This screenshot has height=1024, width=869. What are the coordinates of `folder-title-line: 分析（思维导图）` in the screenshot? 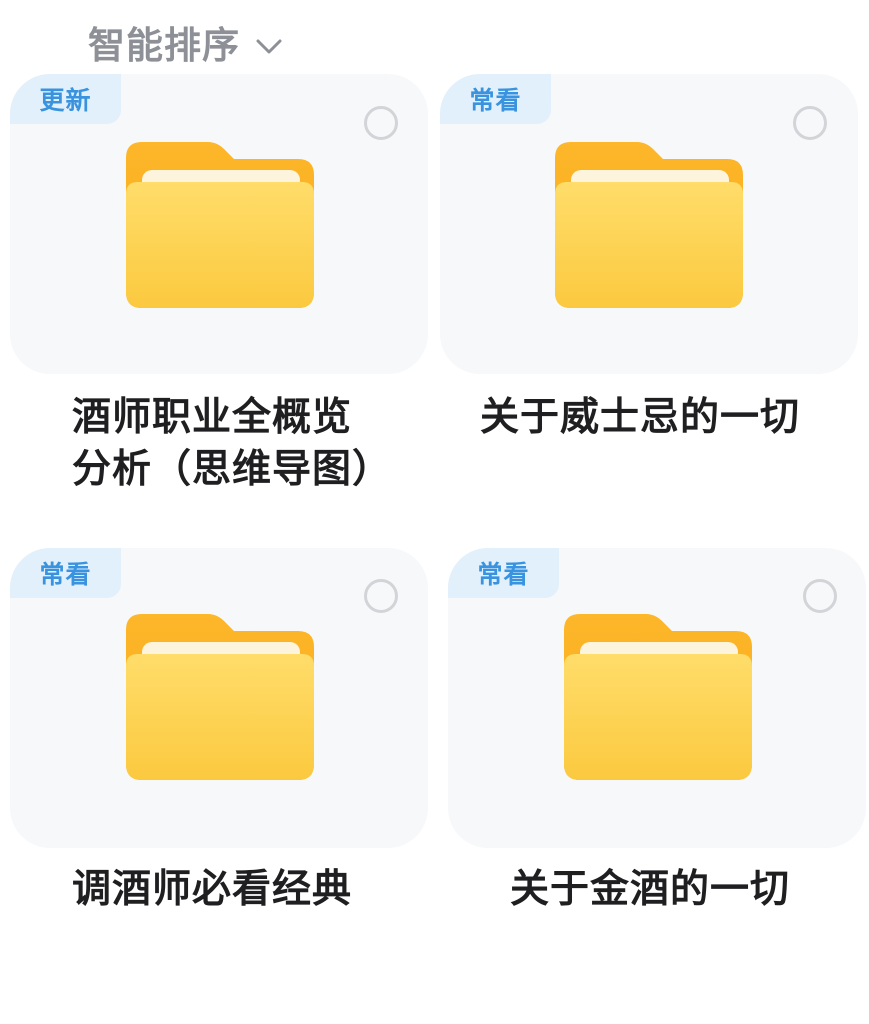 It's located at (232, 469).